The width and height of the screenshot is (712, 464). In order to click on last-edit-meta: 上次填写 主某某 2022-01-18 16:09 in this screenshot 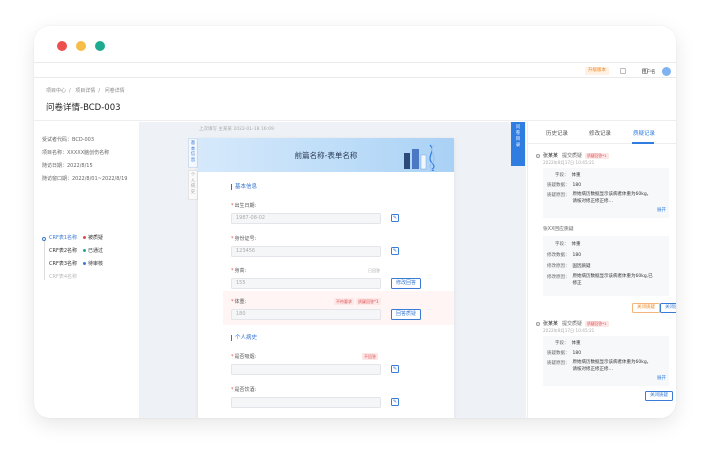, I will do `click(236, 129)`.